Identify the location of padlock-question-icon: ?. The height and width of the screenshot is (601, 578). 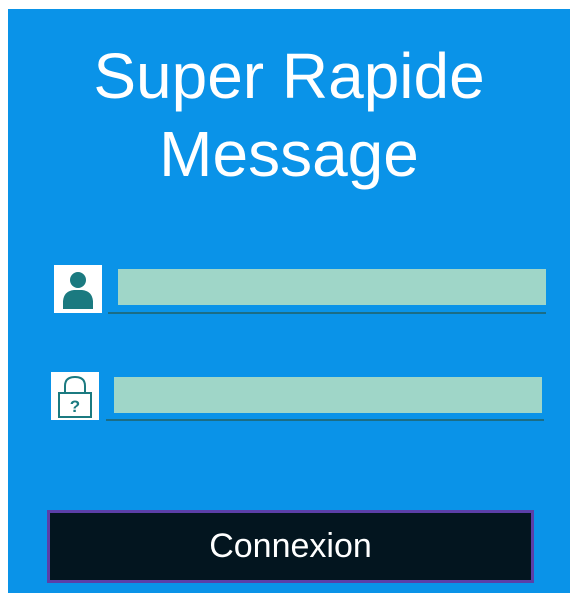
(75, 396).